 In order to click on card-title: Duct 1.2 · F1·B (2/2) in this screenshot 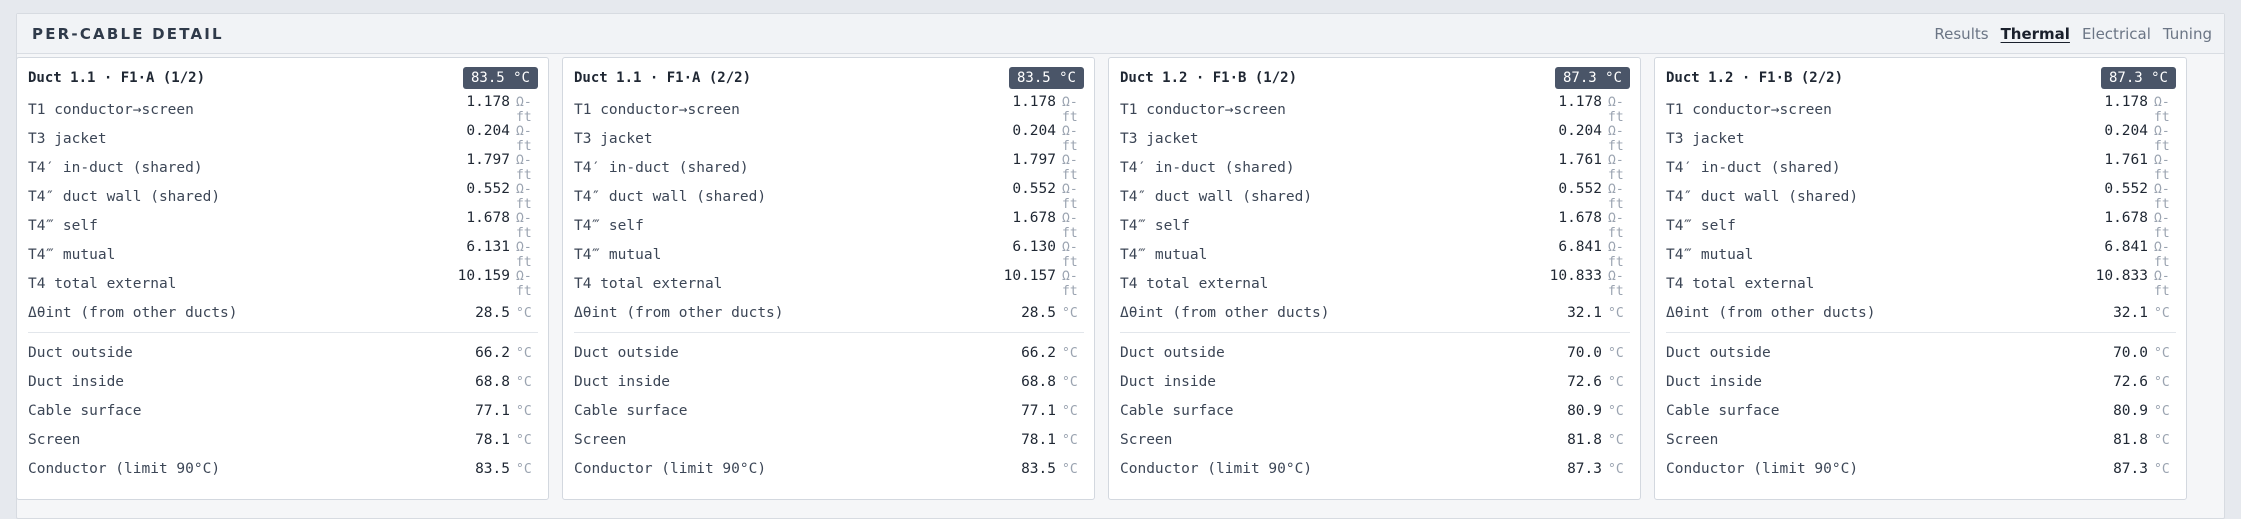, I will do `click(1755, 77)`.